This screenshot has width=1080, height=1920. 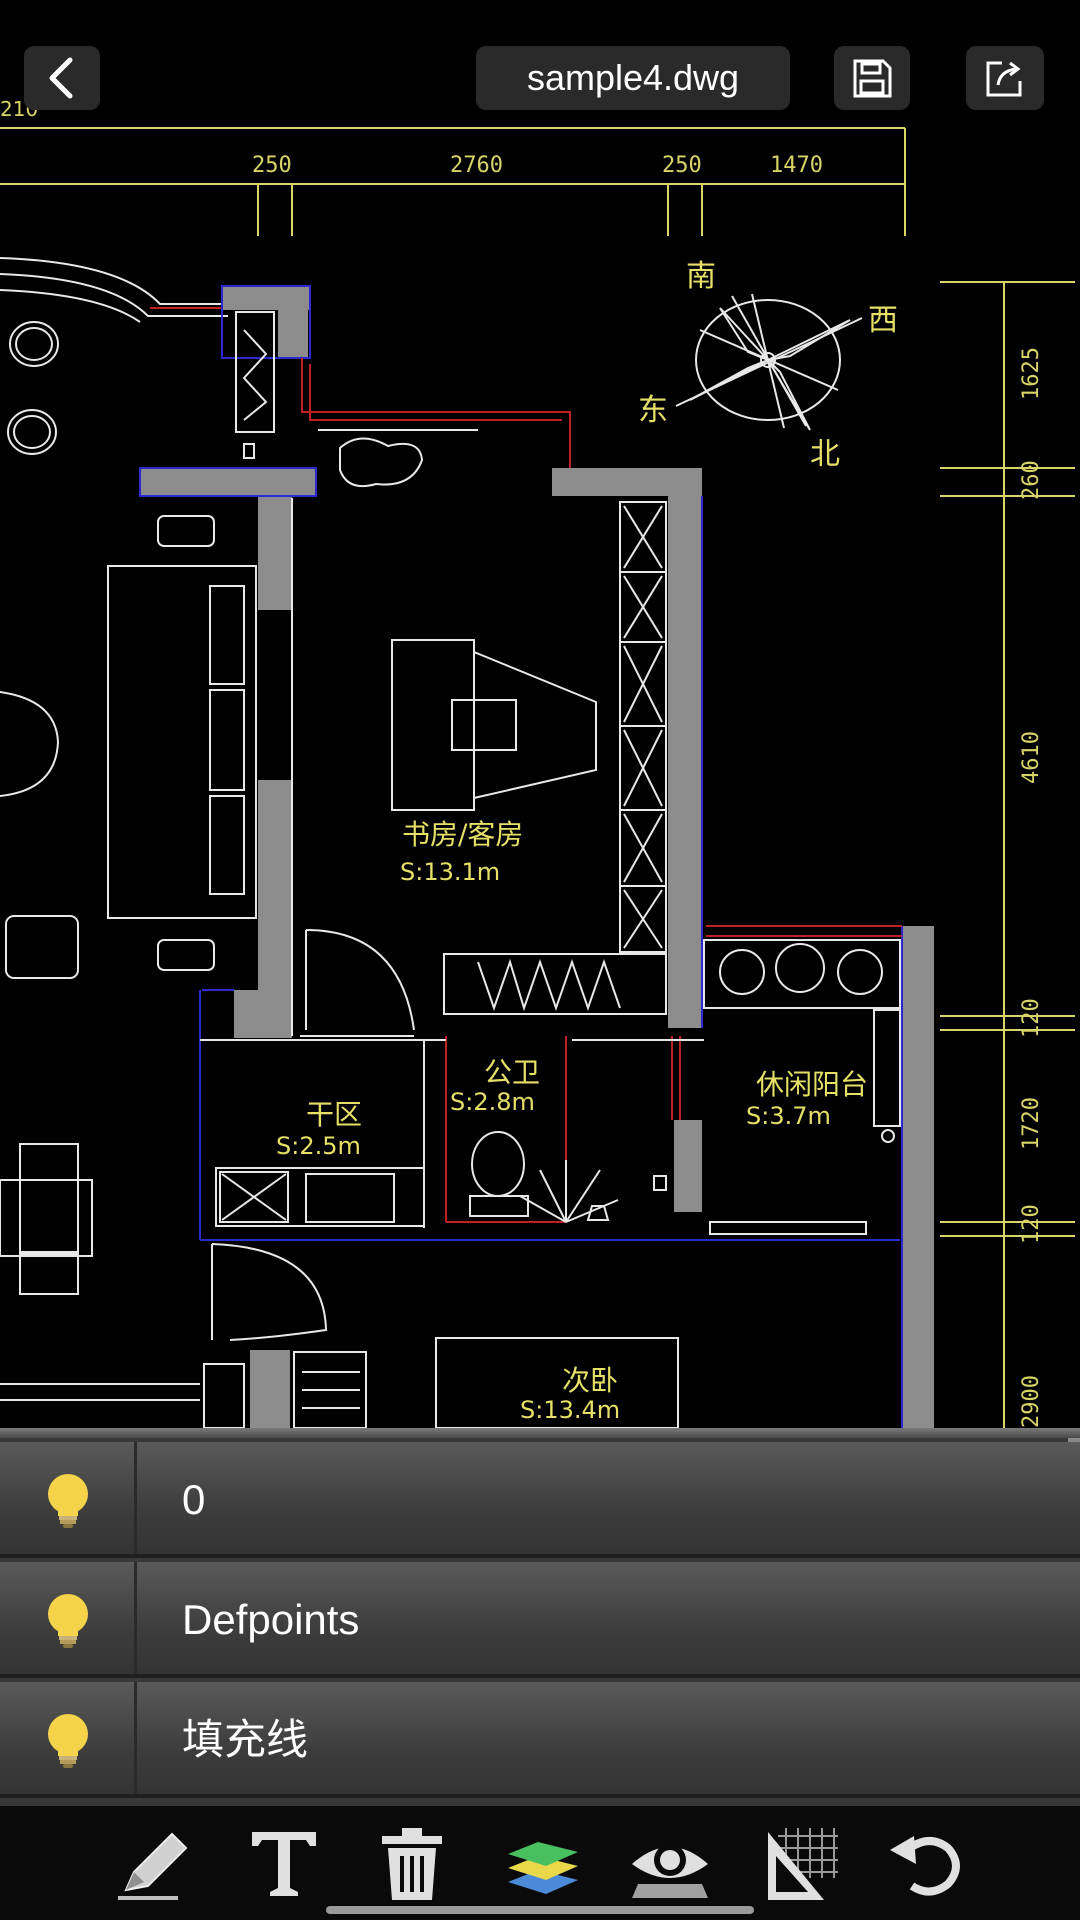 I want to click on dim-right-label-4: 120, so click(x=1031, y=1018).